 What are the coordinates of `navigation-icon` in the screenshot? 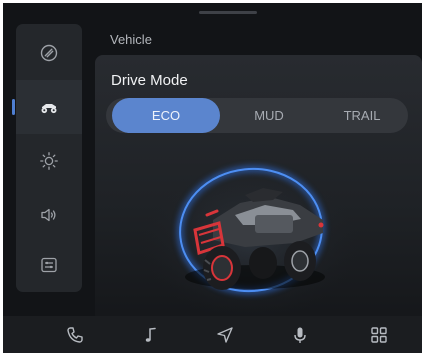 It's located at (225, 334).